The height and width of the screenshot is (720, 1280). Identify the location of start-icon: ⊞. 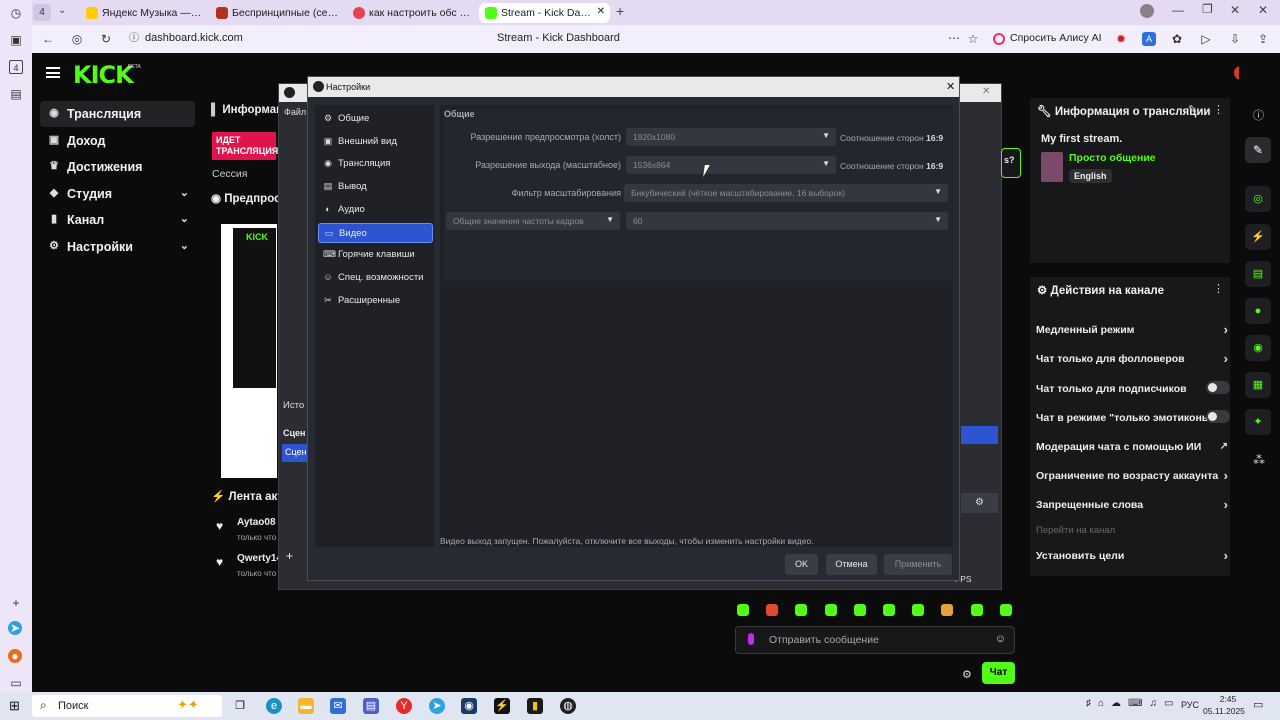
(16, 706).